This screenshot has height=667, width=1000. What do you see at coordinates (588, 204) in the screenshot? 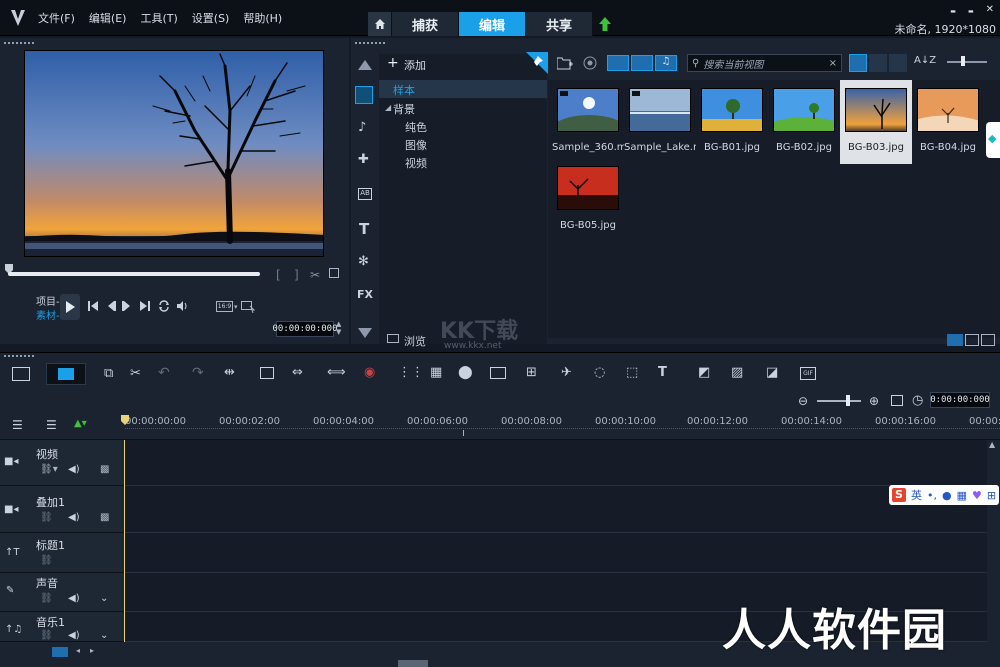
I see `library-item: BG-B05.jpg` at bounding box center [588, 204].